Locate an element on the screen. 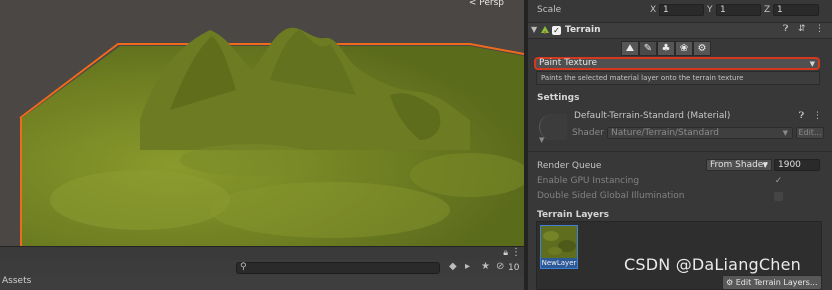 The image size is (832, 290). scale-y-label: Y is located at coordinates (710, 10).